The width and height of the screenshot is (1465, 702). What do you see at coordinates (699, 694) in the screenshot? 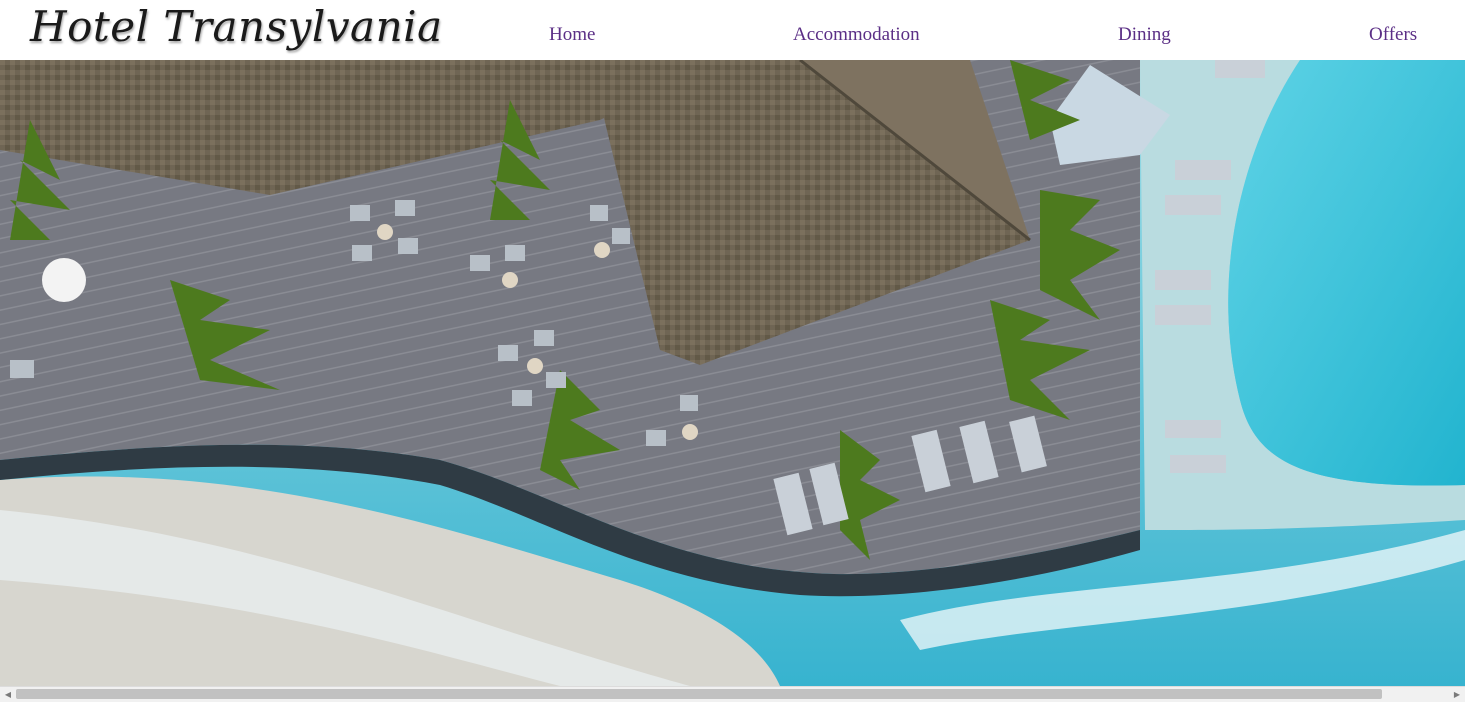
I see `scrollbar-thumb` at bounding box center [699, 694].